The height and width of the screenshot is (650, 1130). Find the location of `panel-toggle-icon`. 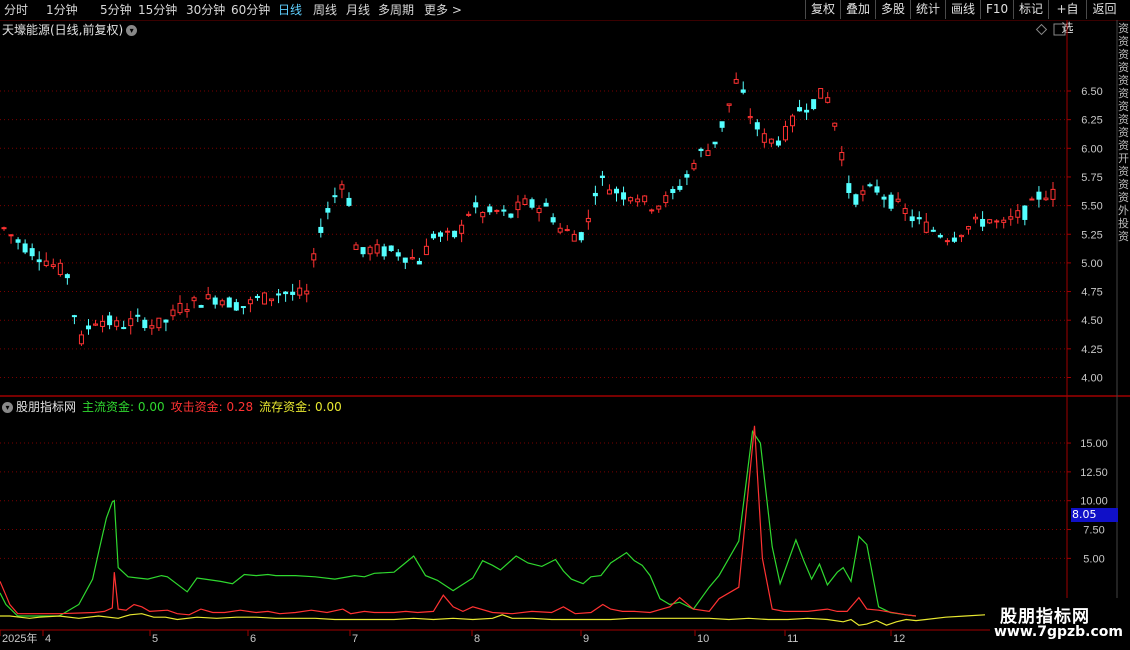

panel-toggle-icon is located at coordinates (1059, 29).